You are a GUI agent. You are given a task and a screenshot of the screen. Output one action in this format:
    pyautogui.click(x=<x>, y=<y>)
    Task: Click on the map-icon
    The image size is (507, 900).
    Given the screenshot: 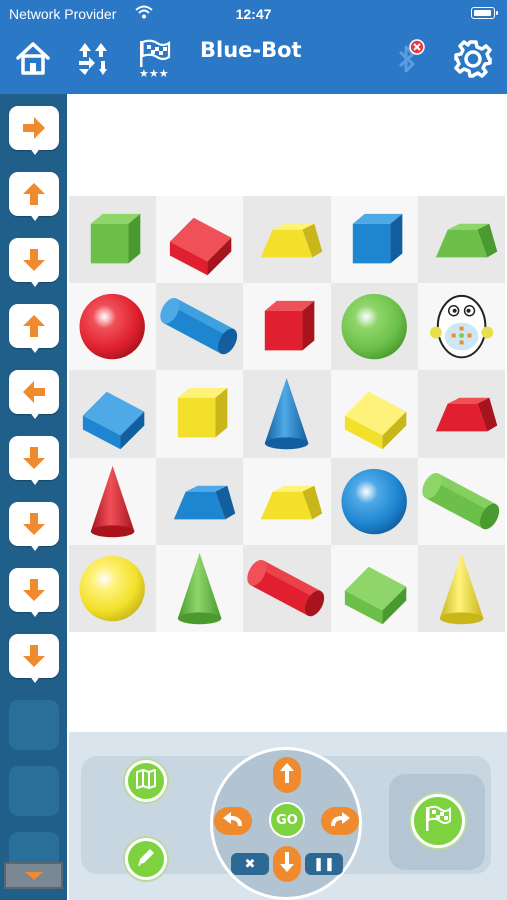 What is the action you would take?
    pyautogui.click(x=146, y=781)
    